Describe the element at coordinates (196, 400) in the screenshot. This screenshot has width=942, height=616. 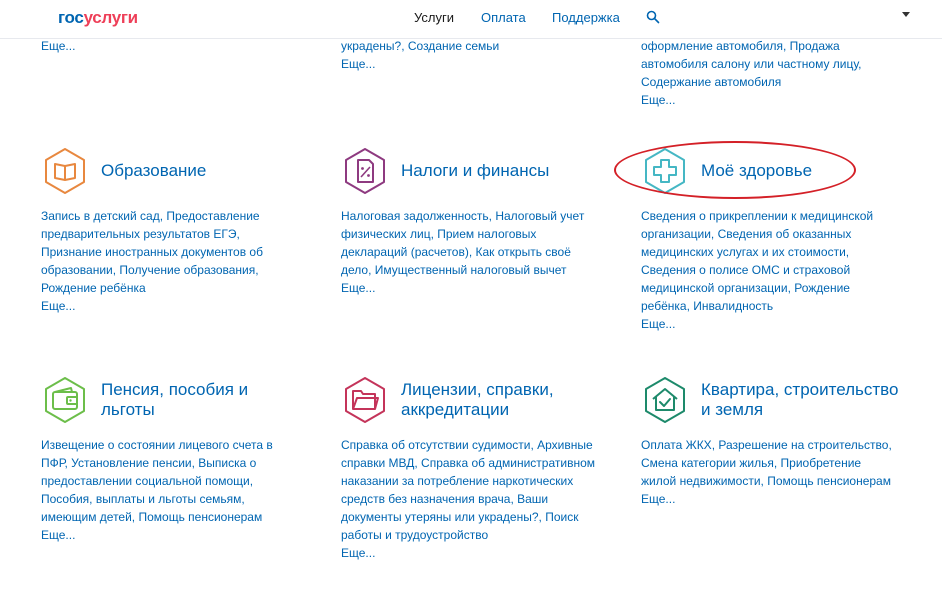
I see `category-title: Пенсия, пособия и льготы` at that location.